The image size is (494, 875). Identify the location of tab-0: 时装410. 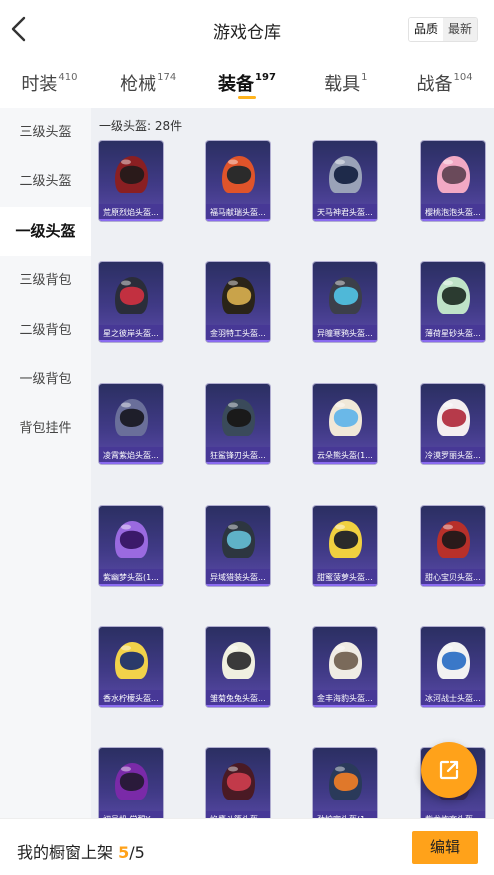
(49, 83).